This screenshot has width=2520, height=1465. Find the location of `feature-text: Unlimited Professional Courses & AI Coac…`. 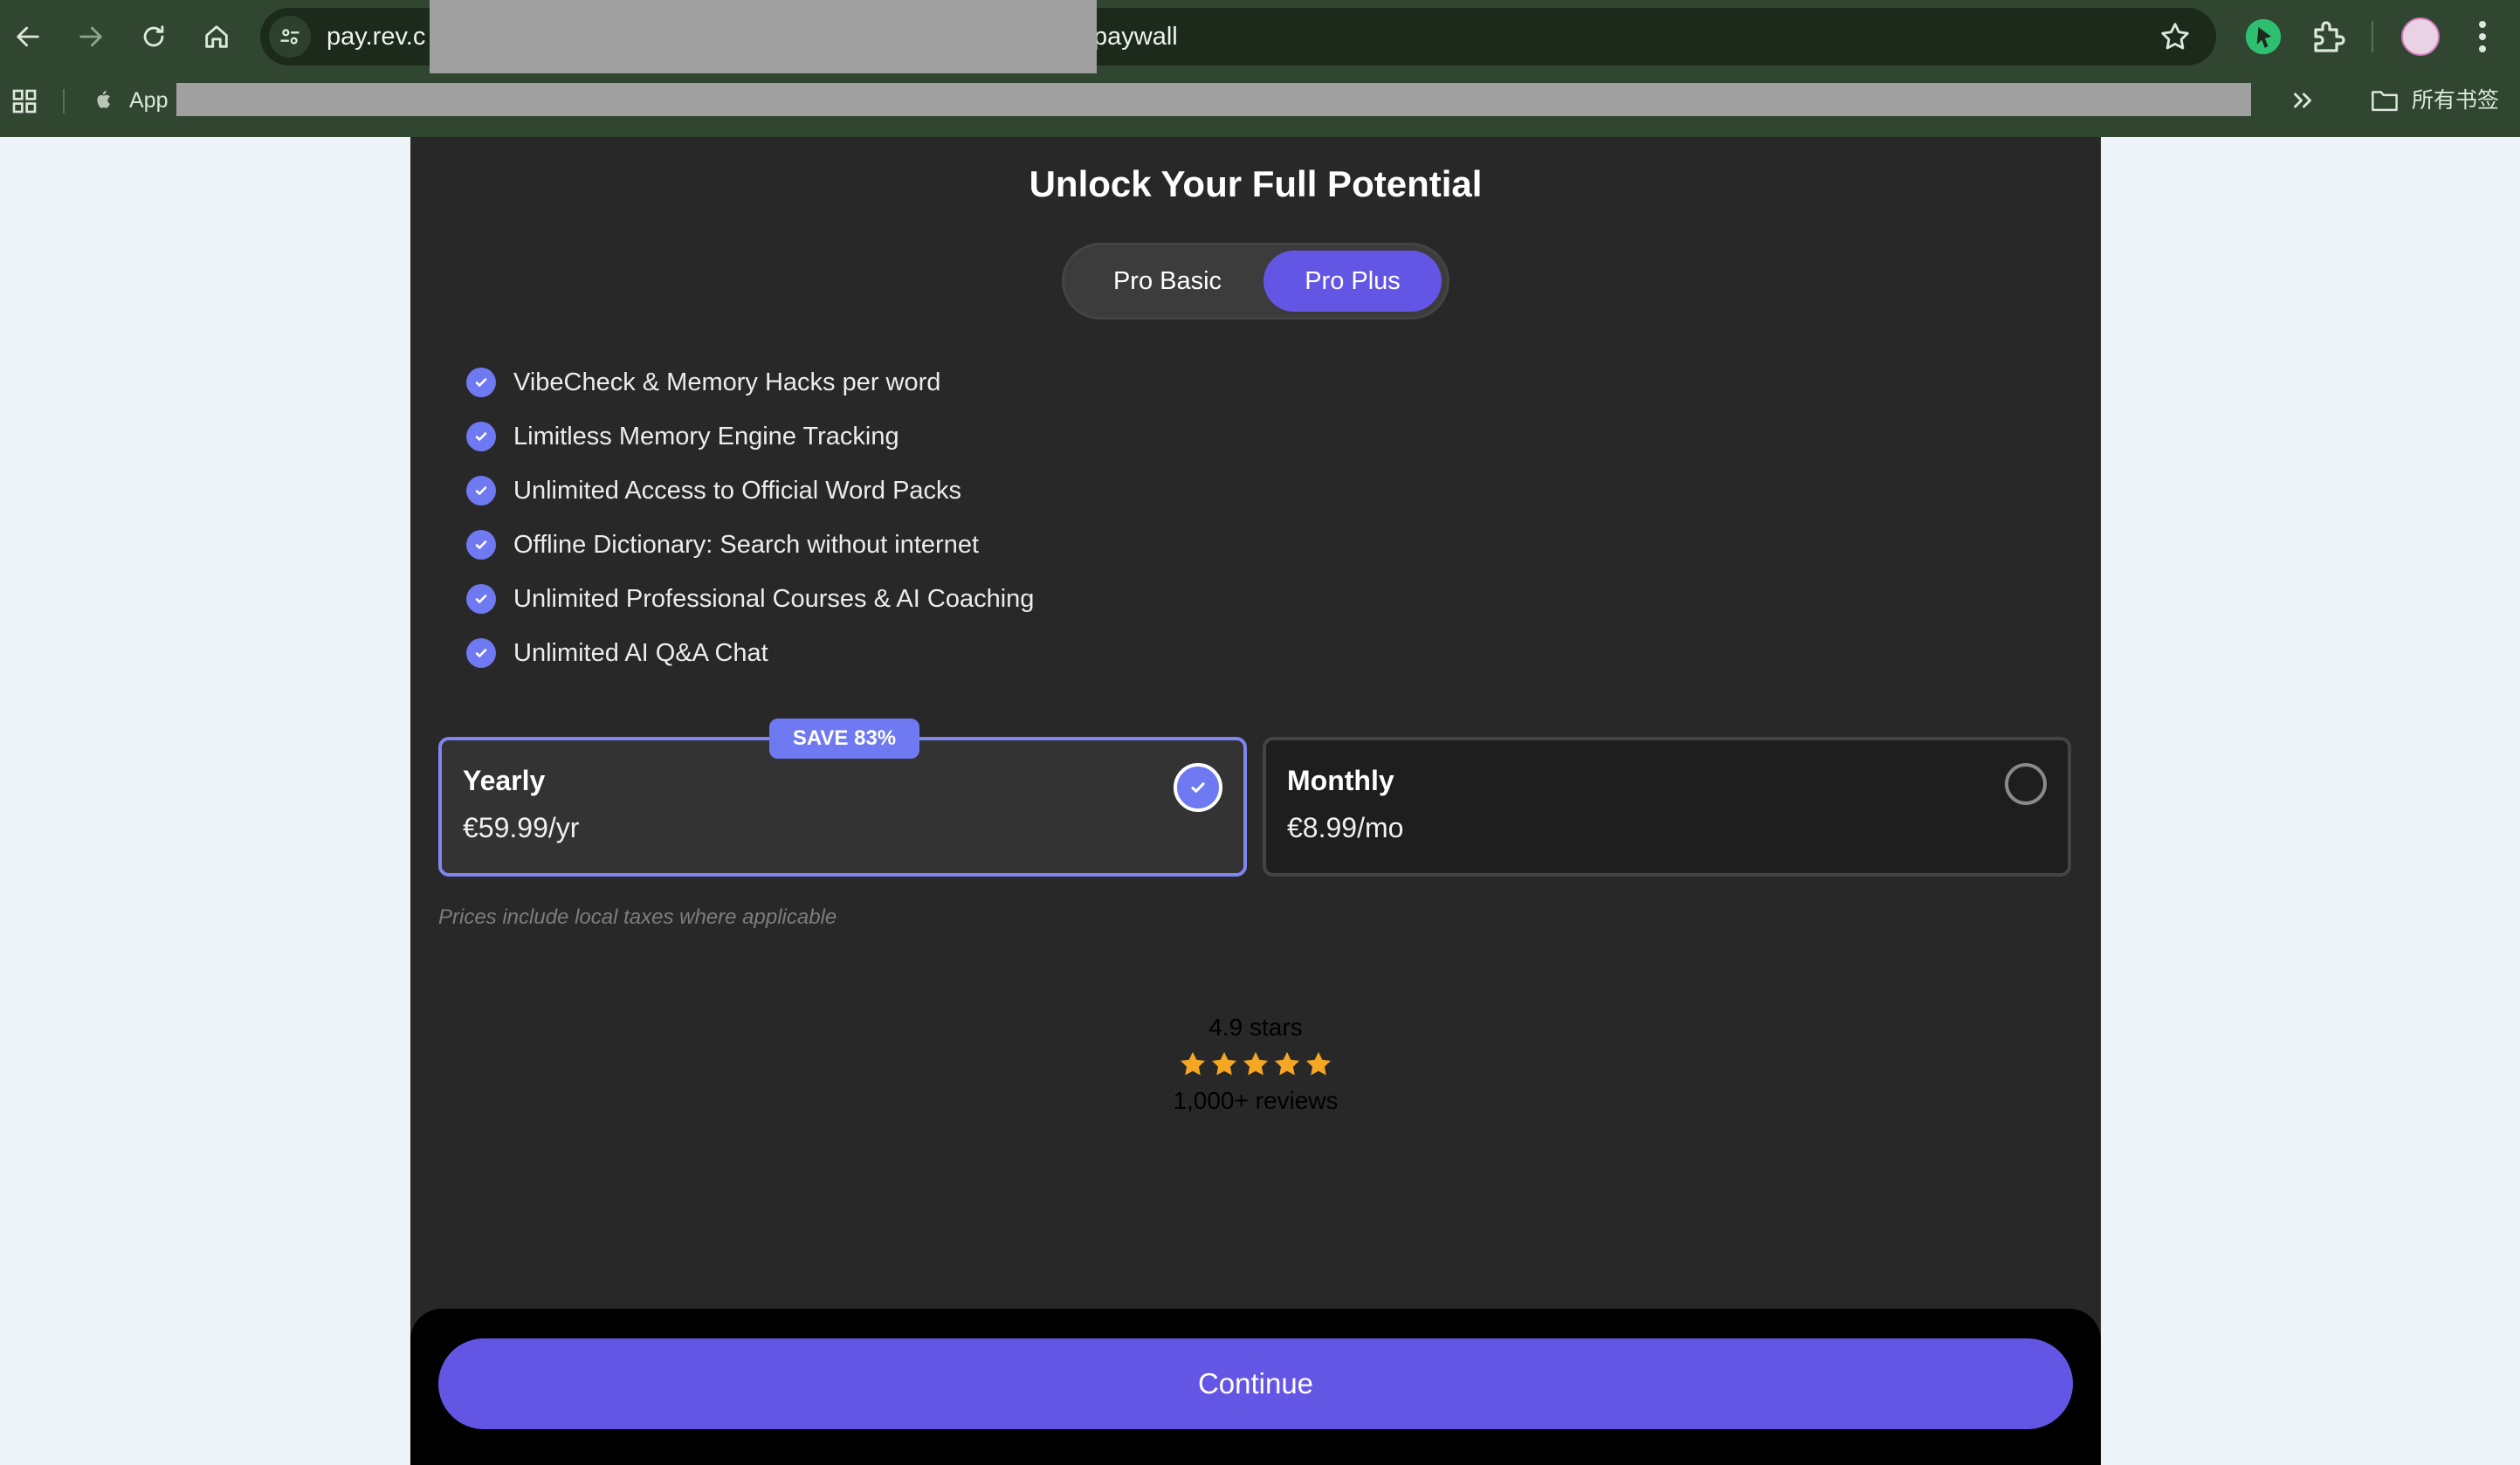

feature-text: Unlimited Professional Courses & AI Coac… is located at coordinates (774, 598).